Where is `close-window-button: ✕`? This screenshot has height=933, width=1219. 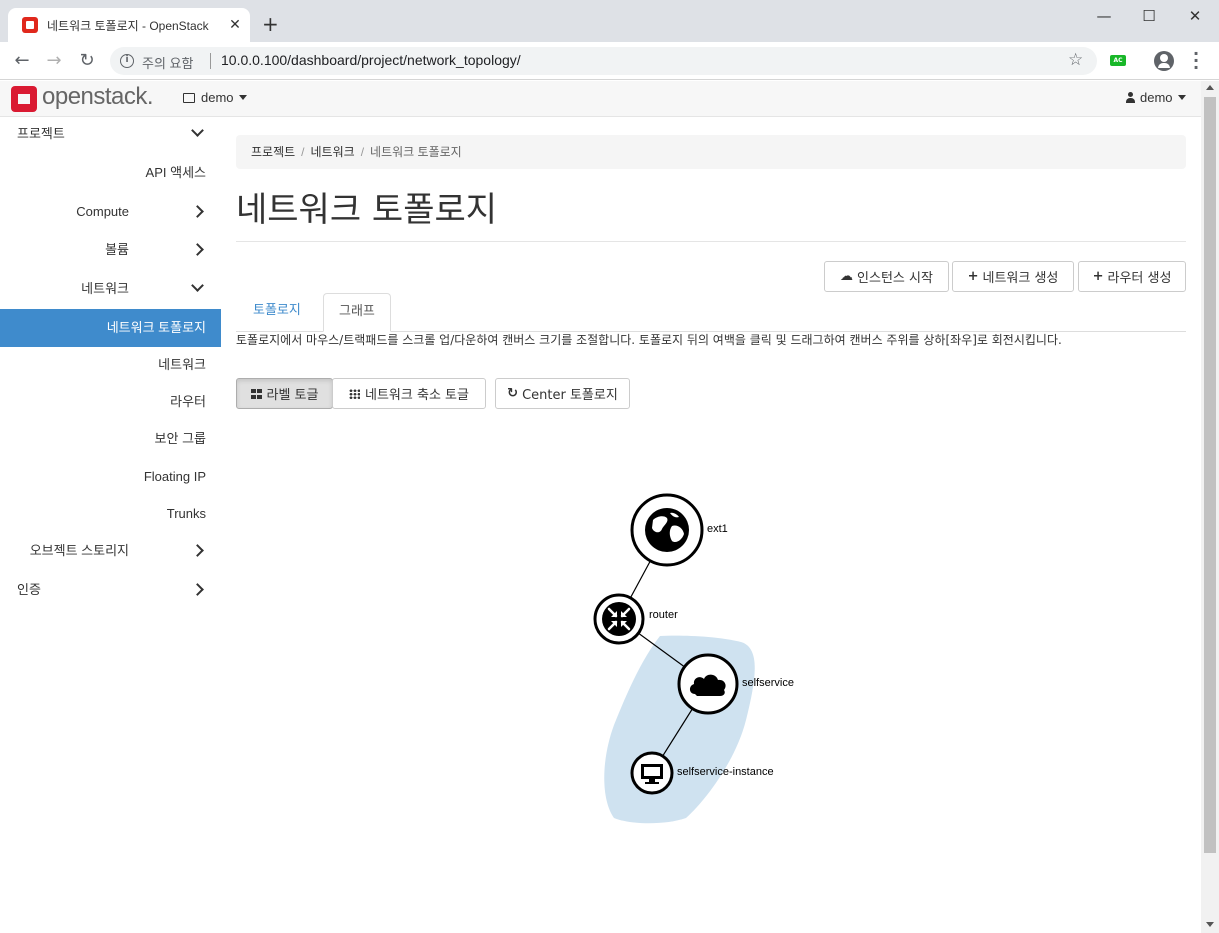 close-window-button: ✕ is located at coordinates (1195, 16).